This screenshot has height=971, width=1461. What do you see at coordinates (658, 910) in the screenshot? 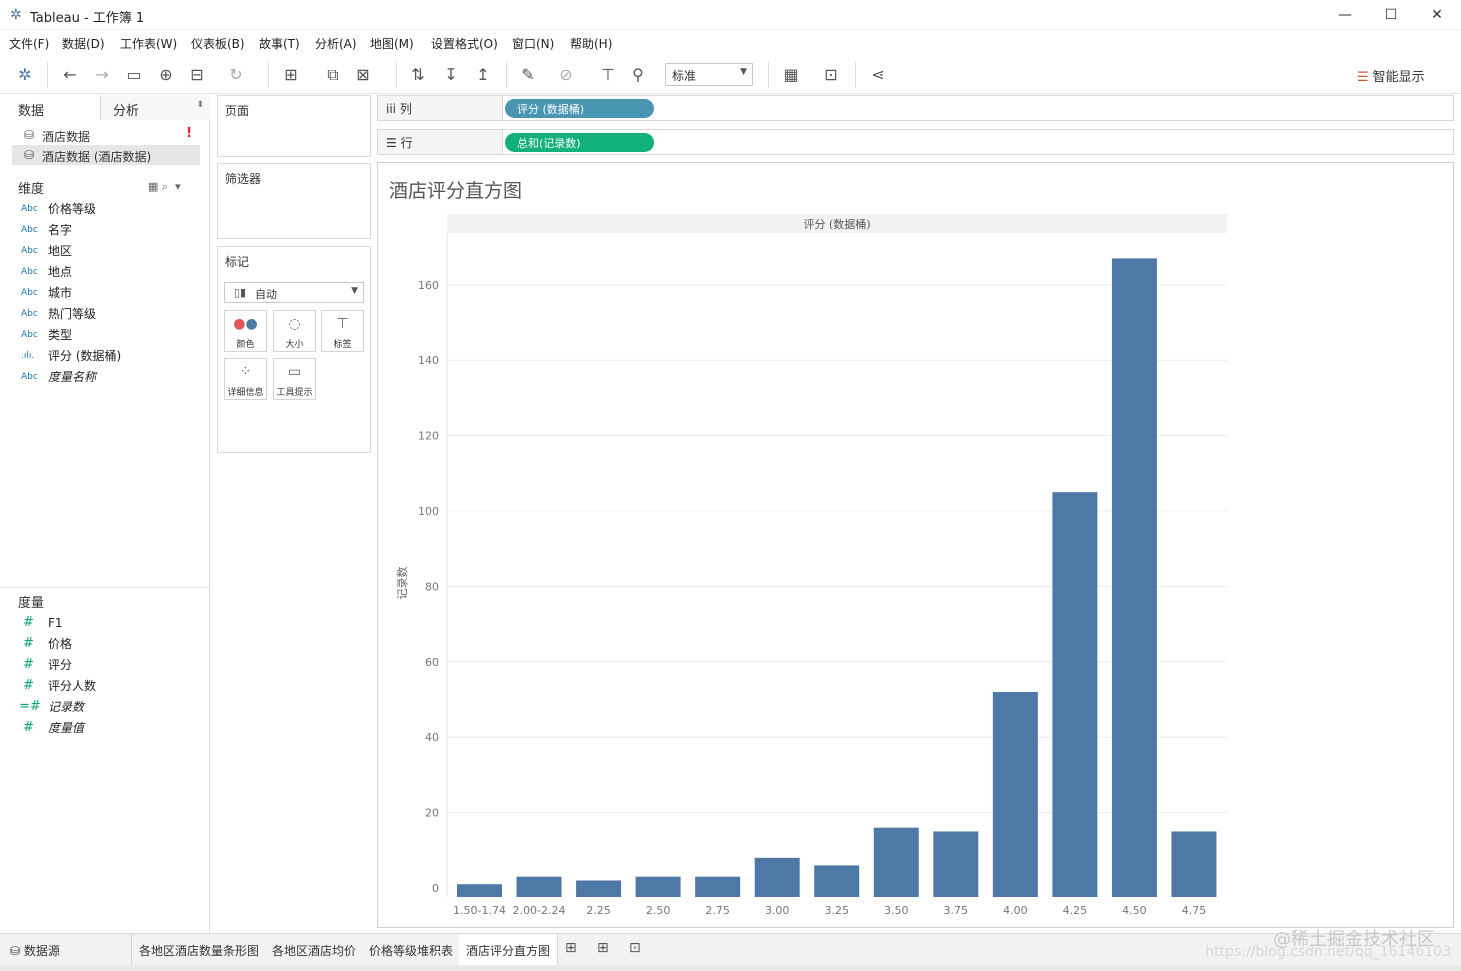
I see `x-tick-label: 2.50` at bounding box center [658, 910].